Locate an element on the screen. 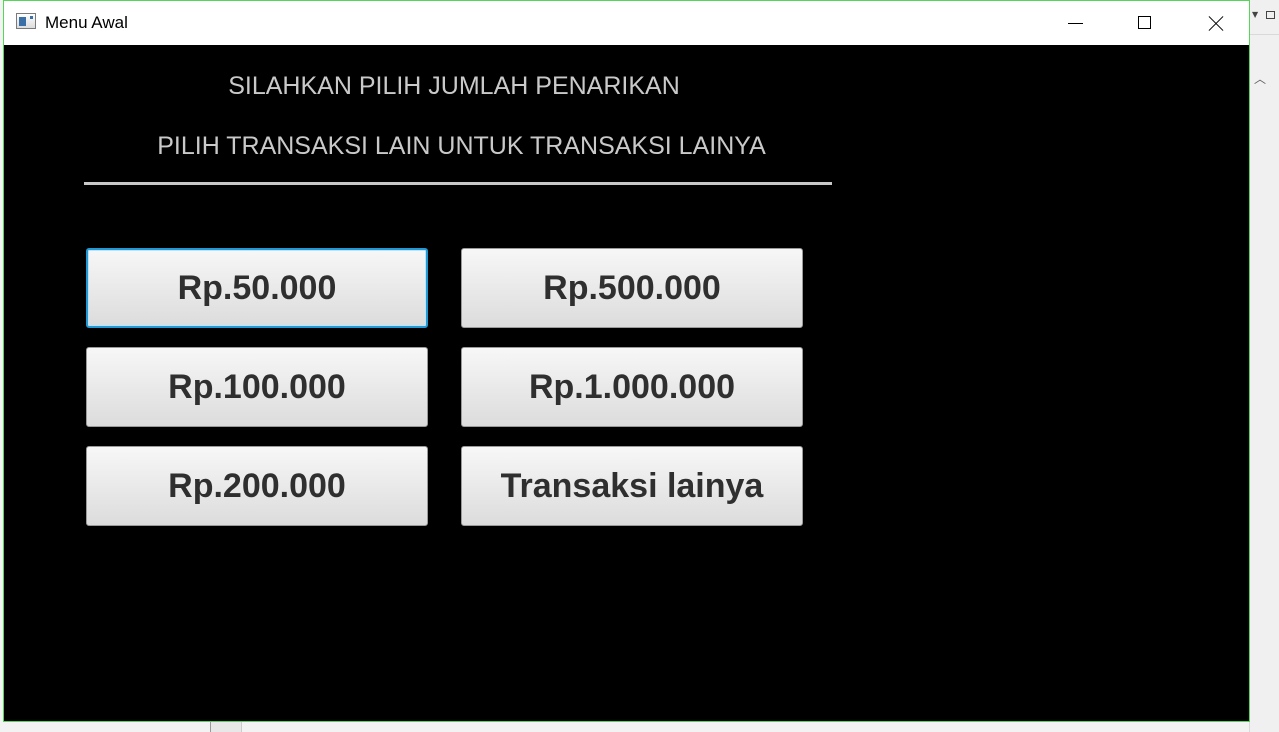  header-divider is located at coordinates (458, 183).